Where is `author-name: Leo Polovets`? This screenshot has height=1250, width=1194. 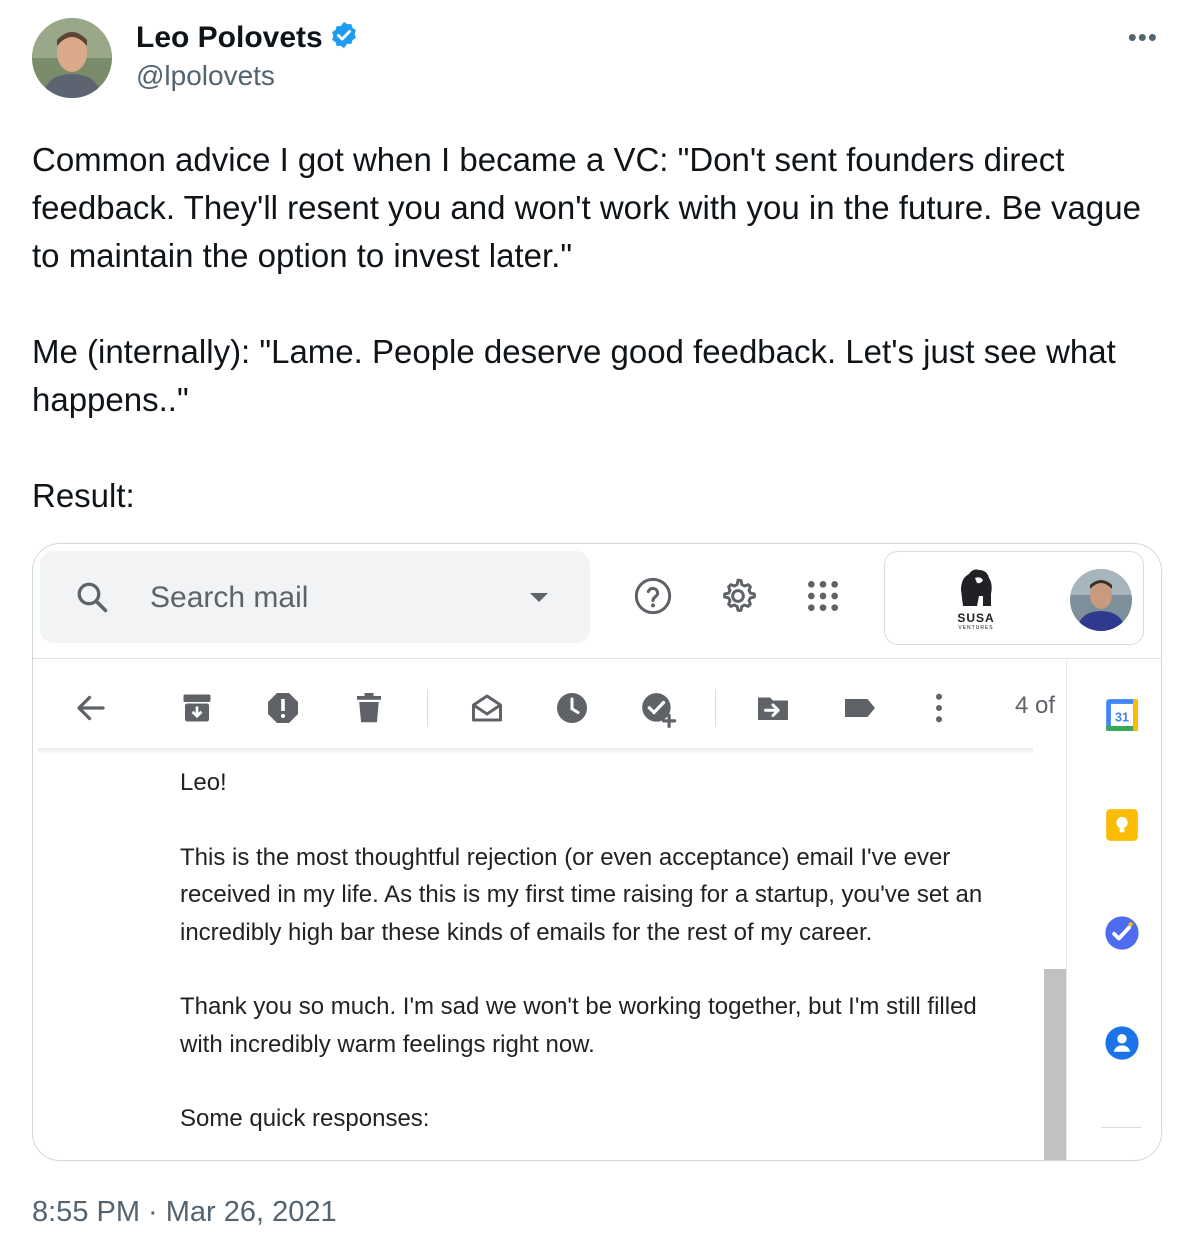 author-name: Leo Polovets is located at coordinates (229, 38).